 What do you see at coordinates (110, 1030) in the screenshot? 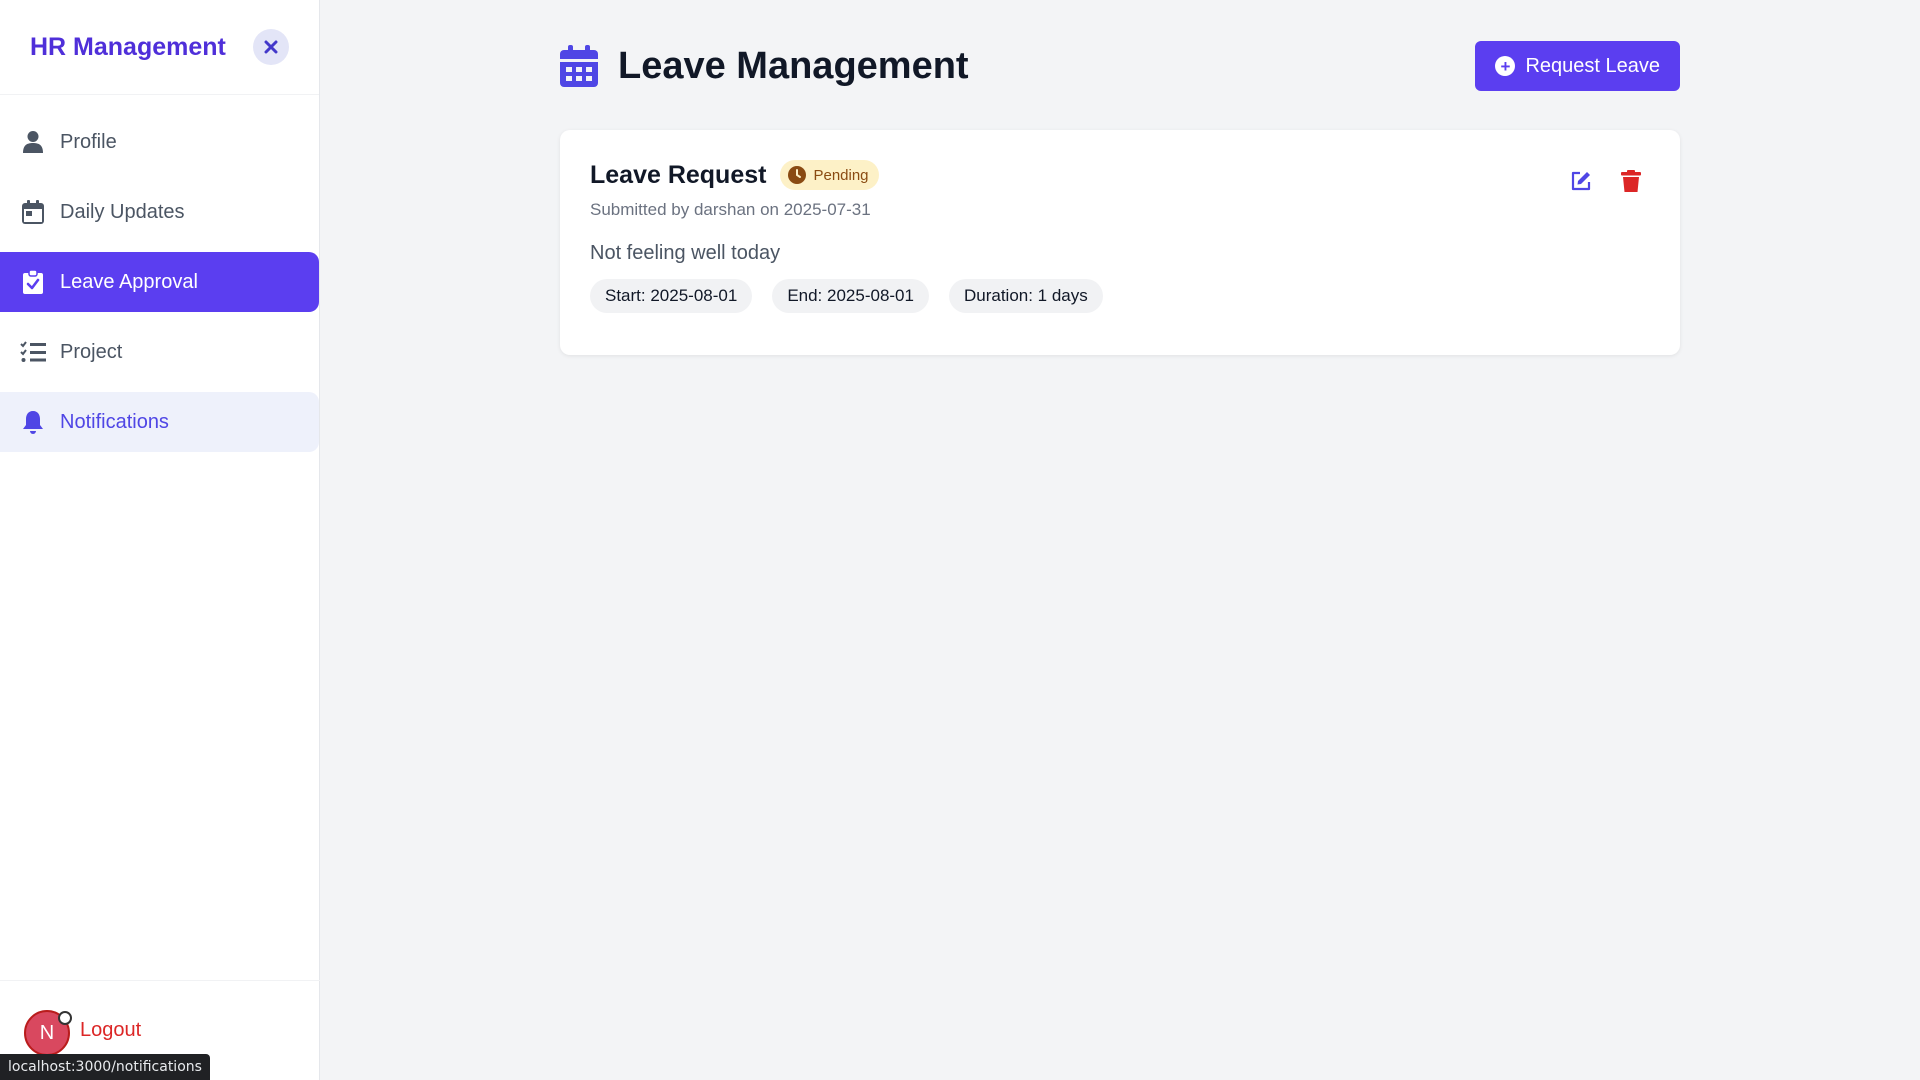
I see `logout-button: Logout` at bounding box center [110, 1030].